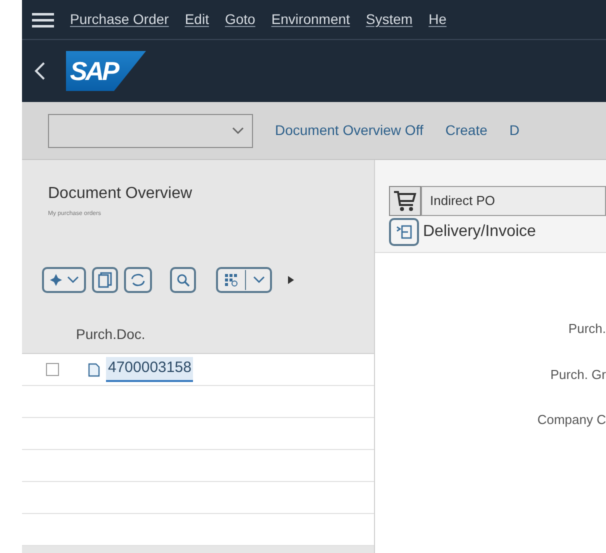  I want to click on cart-icon, so click(405, 201).